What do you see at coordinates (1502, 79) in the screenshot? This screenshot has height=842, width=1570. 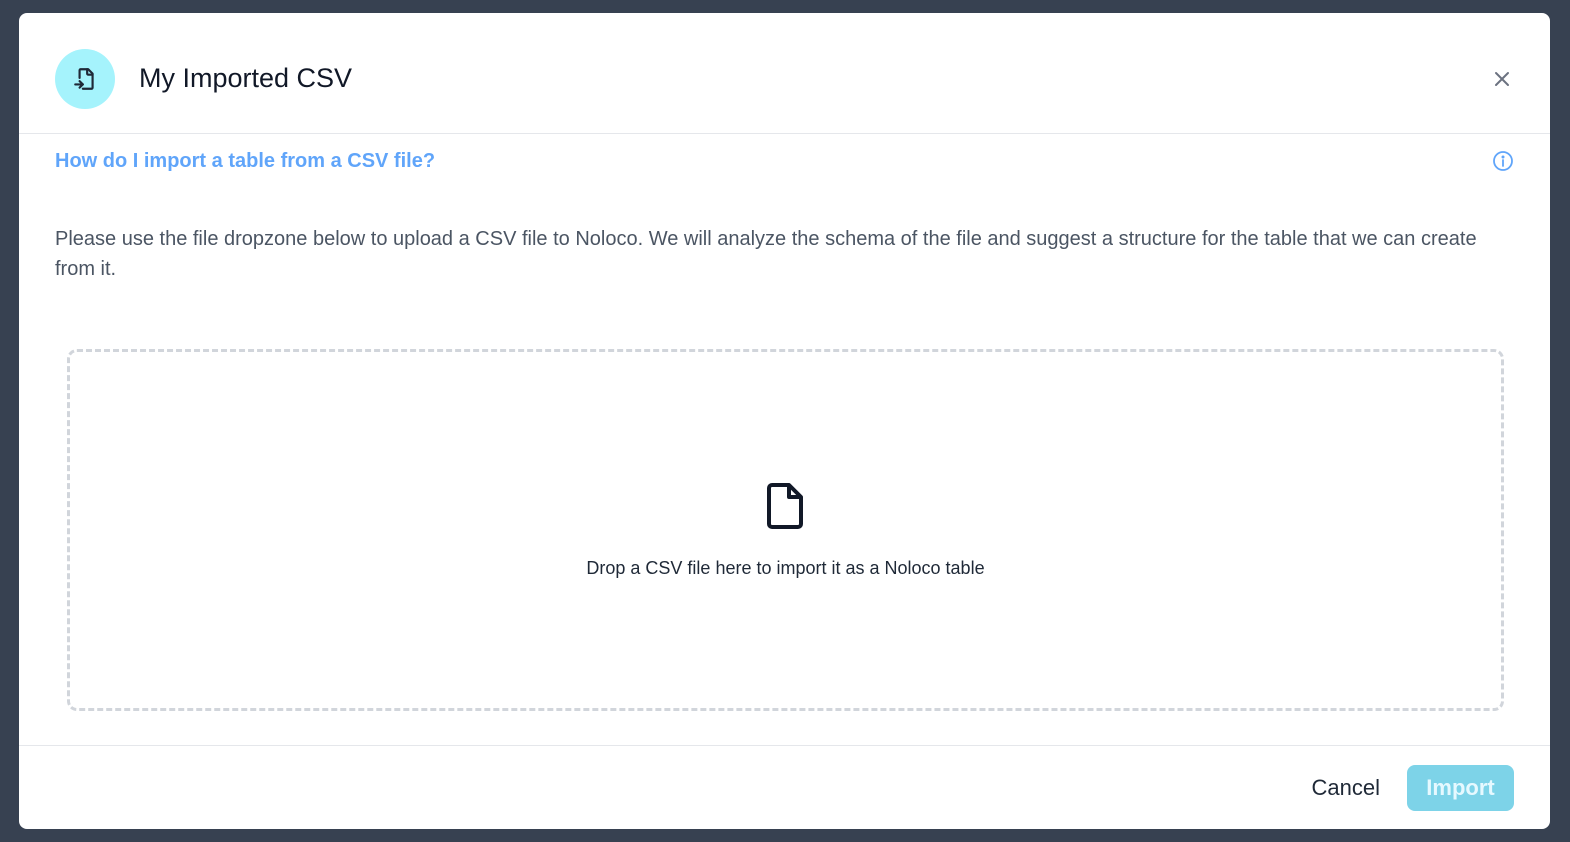 I see `close-icon` at bounding box center [1502, 79].